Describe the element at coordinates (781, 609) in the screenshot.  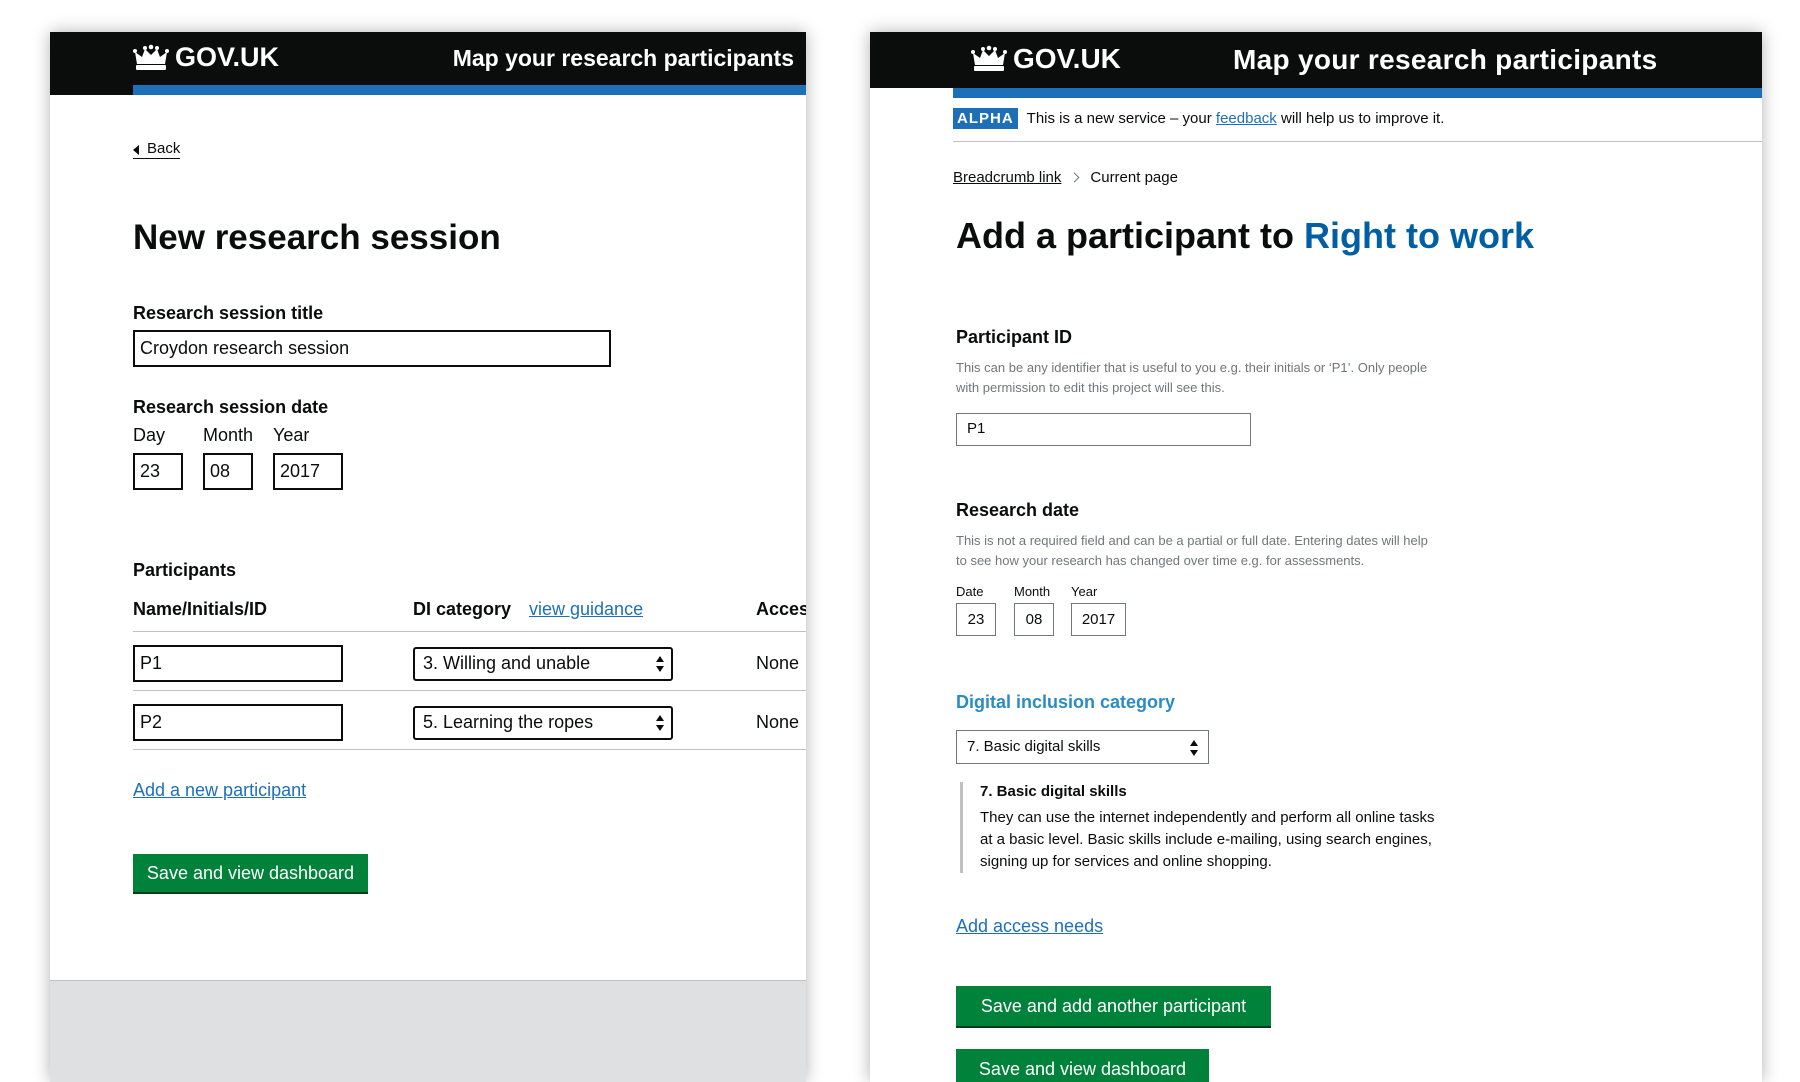
I see `col-header-access: Acces` at that location.